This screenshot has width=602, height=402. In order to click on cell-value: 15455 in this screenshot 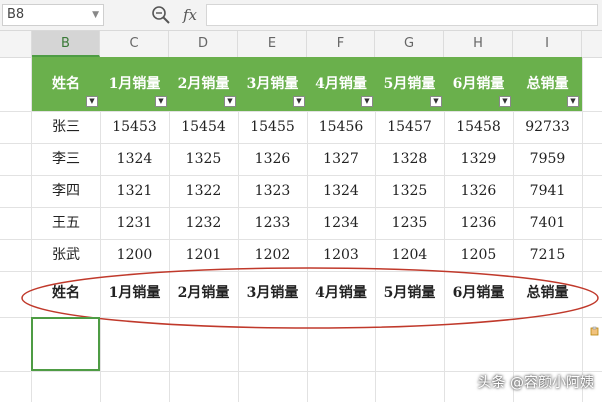, I will do `click(272, 127)`.